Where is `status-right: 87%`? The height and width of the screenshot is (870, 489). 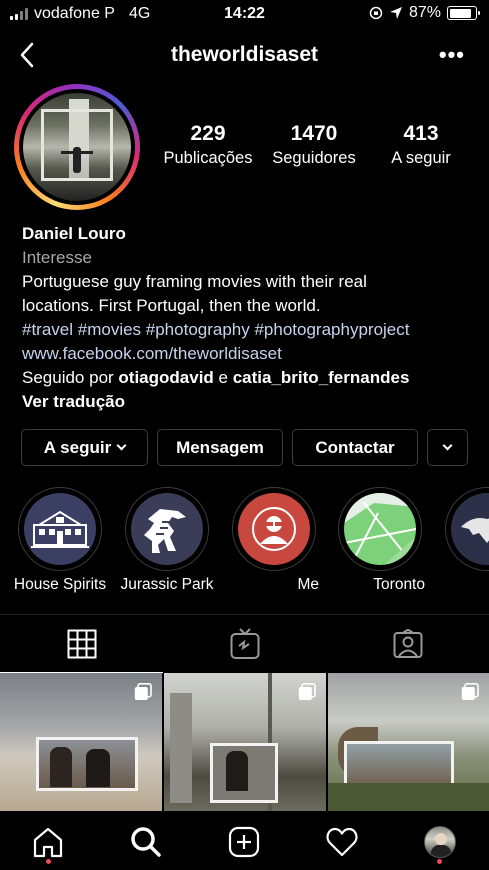 status-right: 87% is located at coordinates (424, 13).